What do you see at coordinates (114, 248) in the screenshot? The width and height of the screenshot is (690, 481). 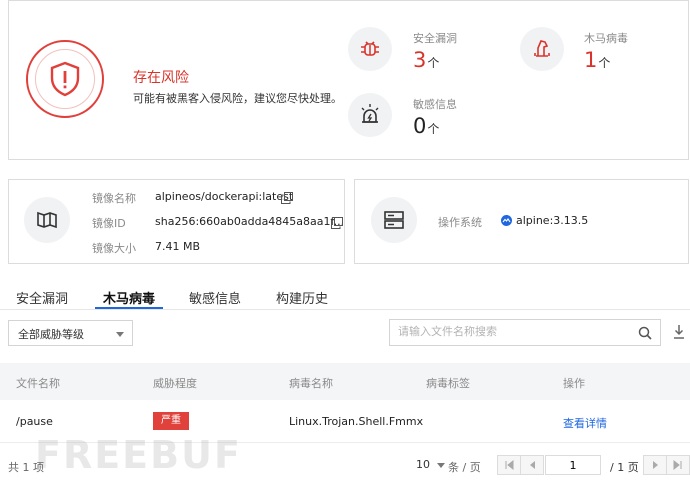 I see `image-size-label: 镜像大小` at bounding box center [114, 248].